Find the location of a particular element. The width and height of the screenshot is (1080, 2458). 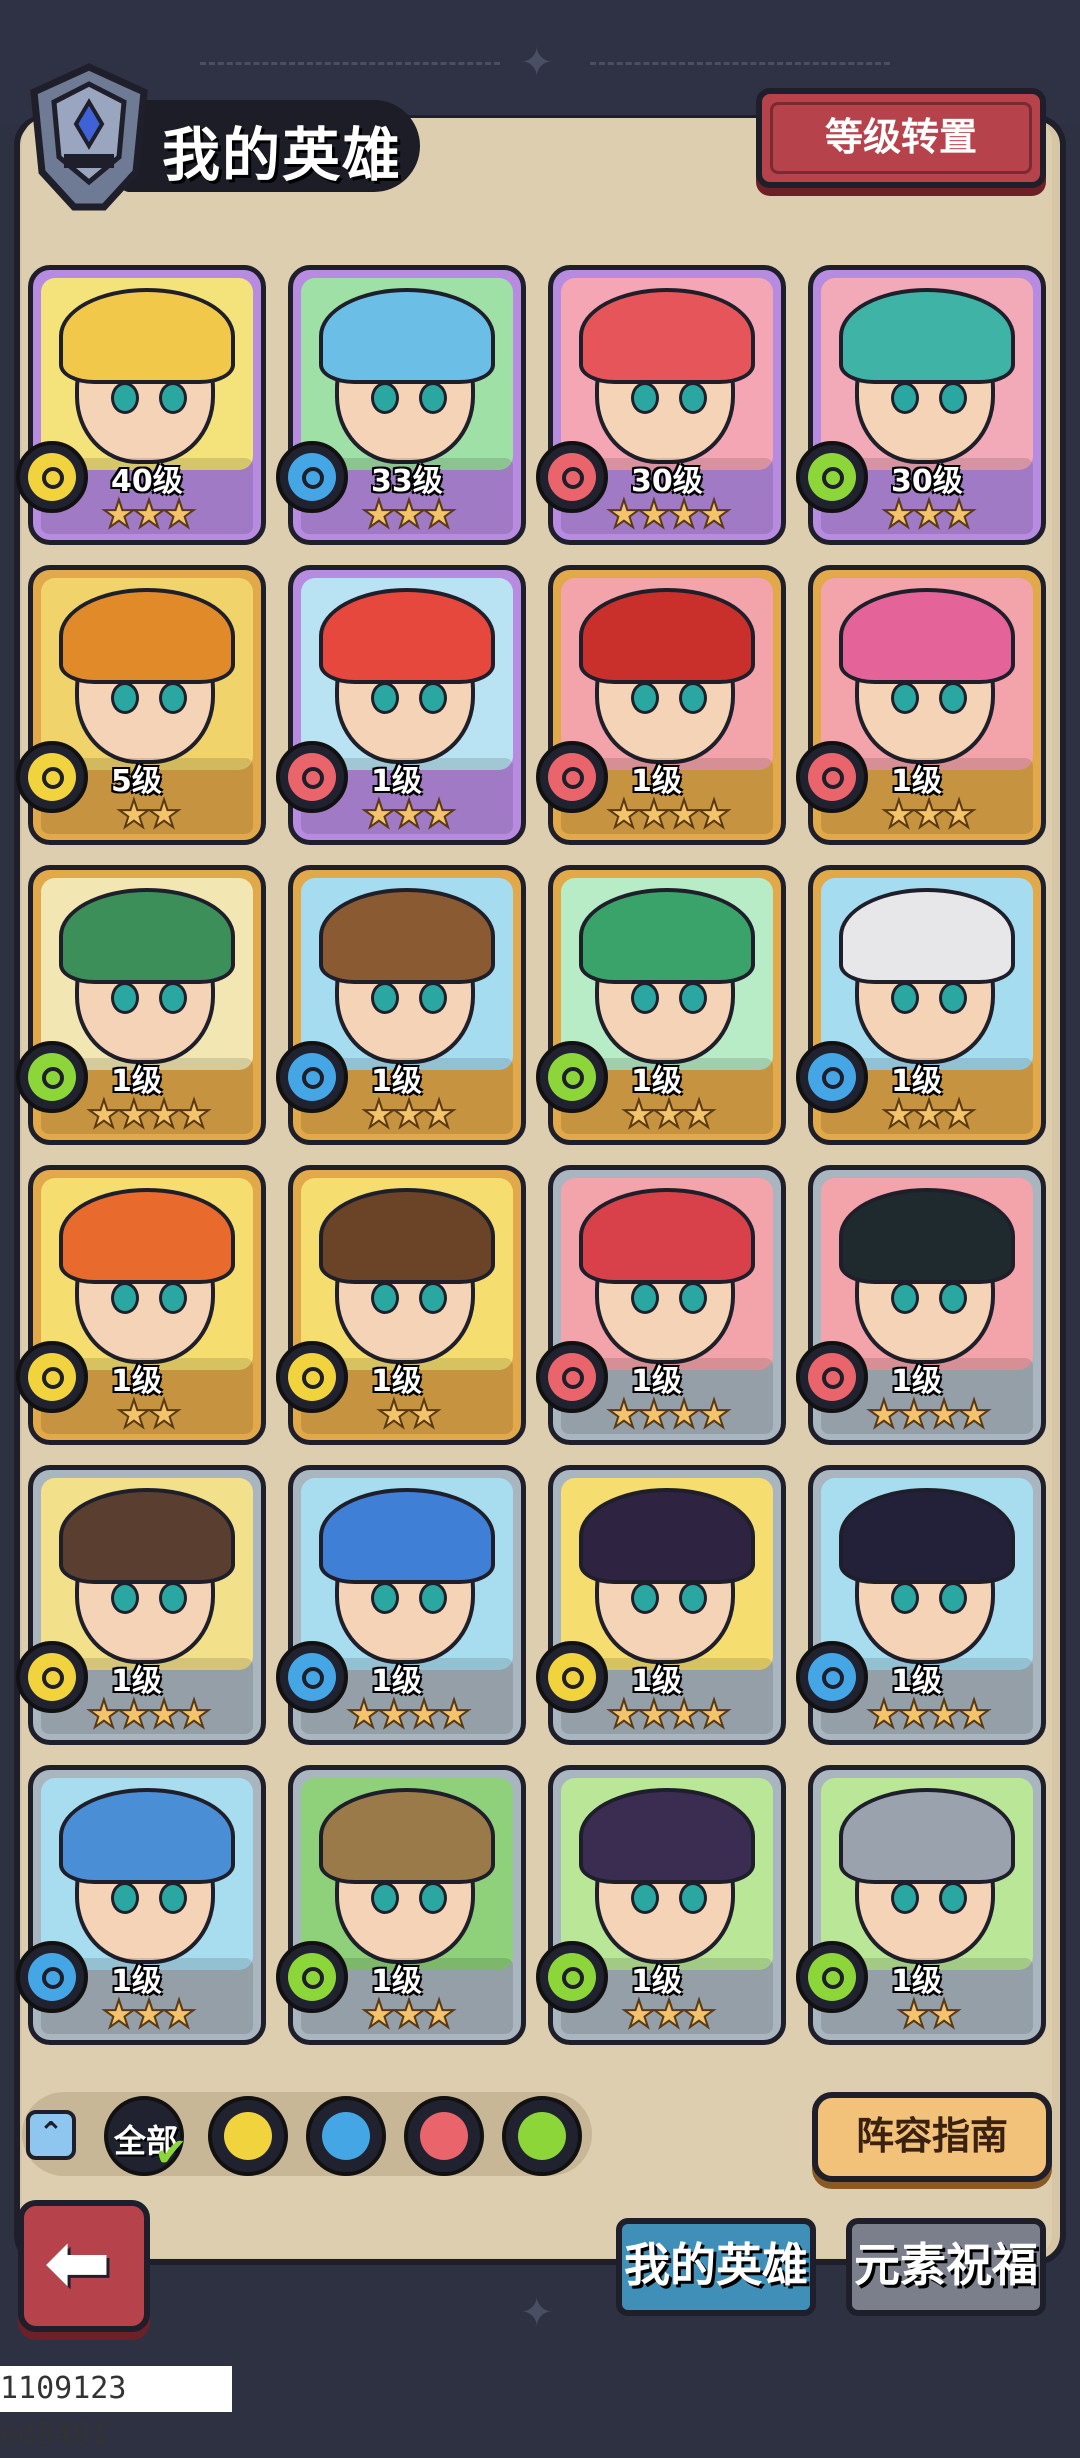

filter-nature-button is located at coordinates (542, 2136).